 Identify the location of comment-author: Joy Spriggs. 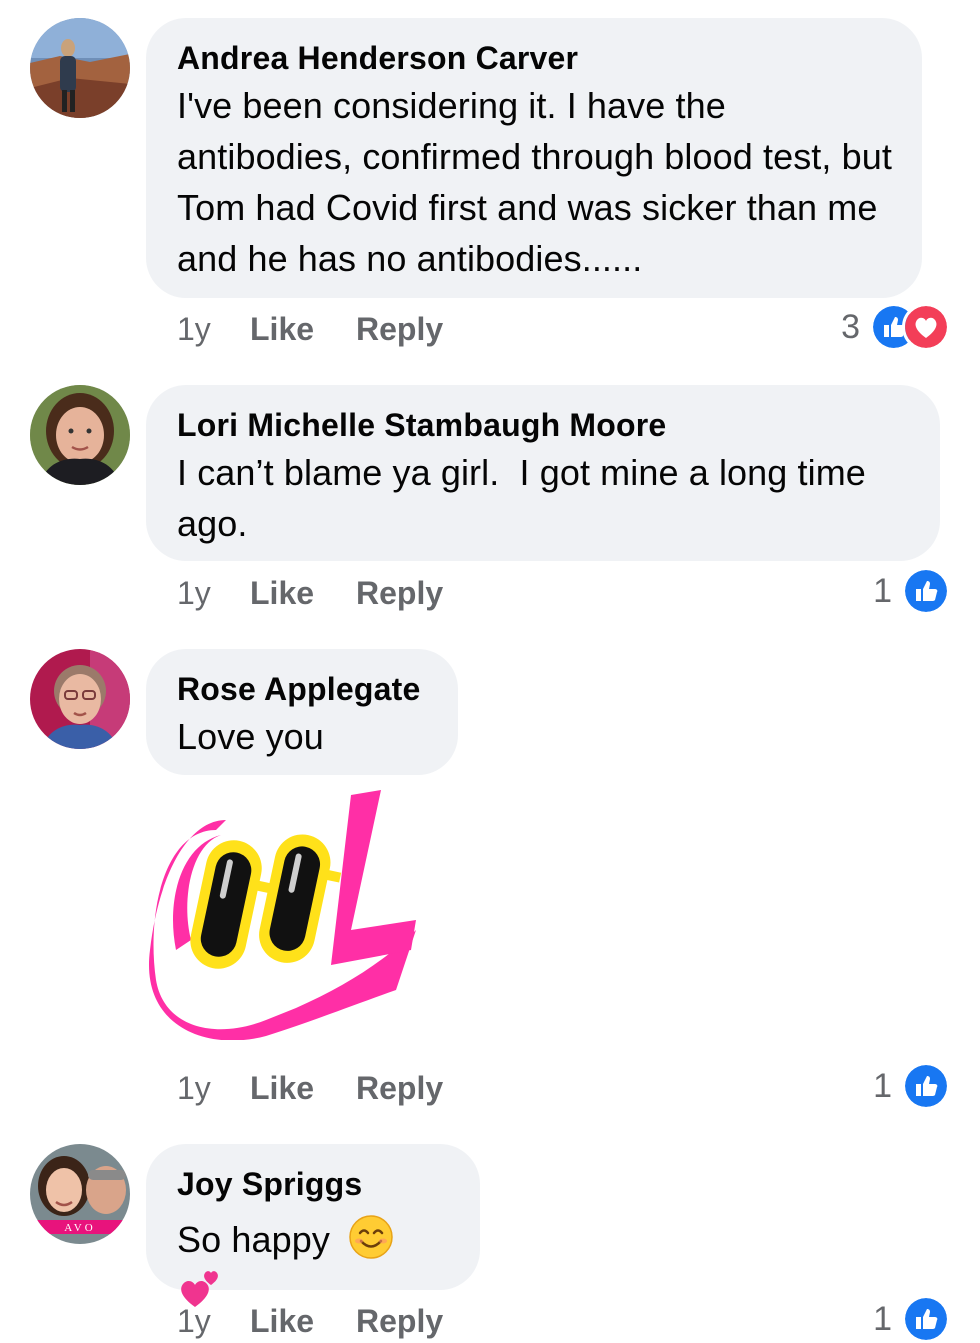
(313, 1184).